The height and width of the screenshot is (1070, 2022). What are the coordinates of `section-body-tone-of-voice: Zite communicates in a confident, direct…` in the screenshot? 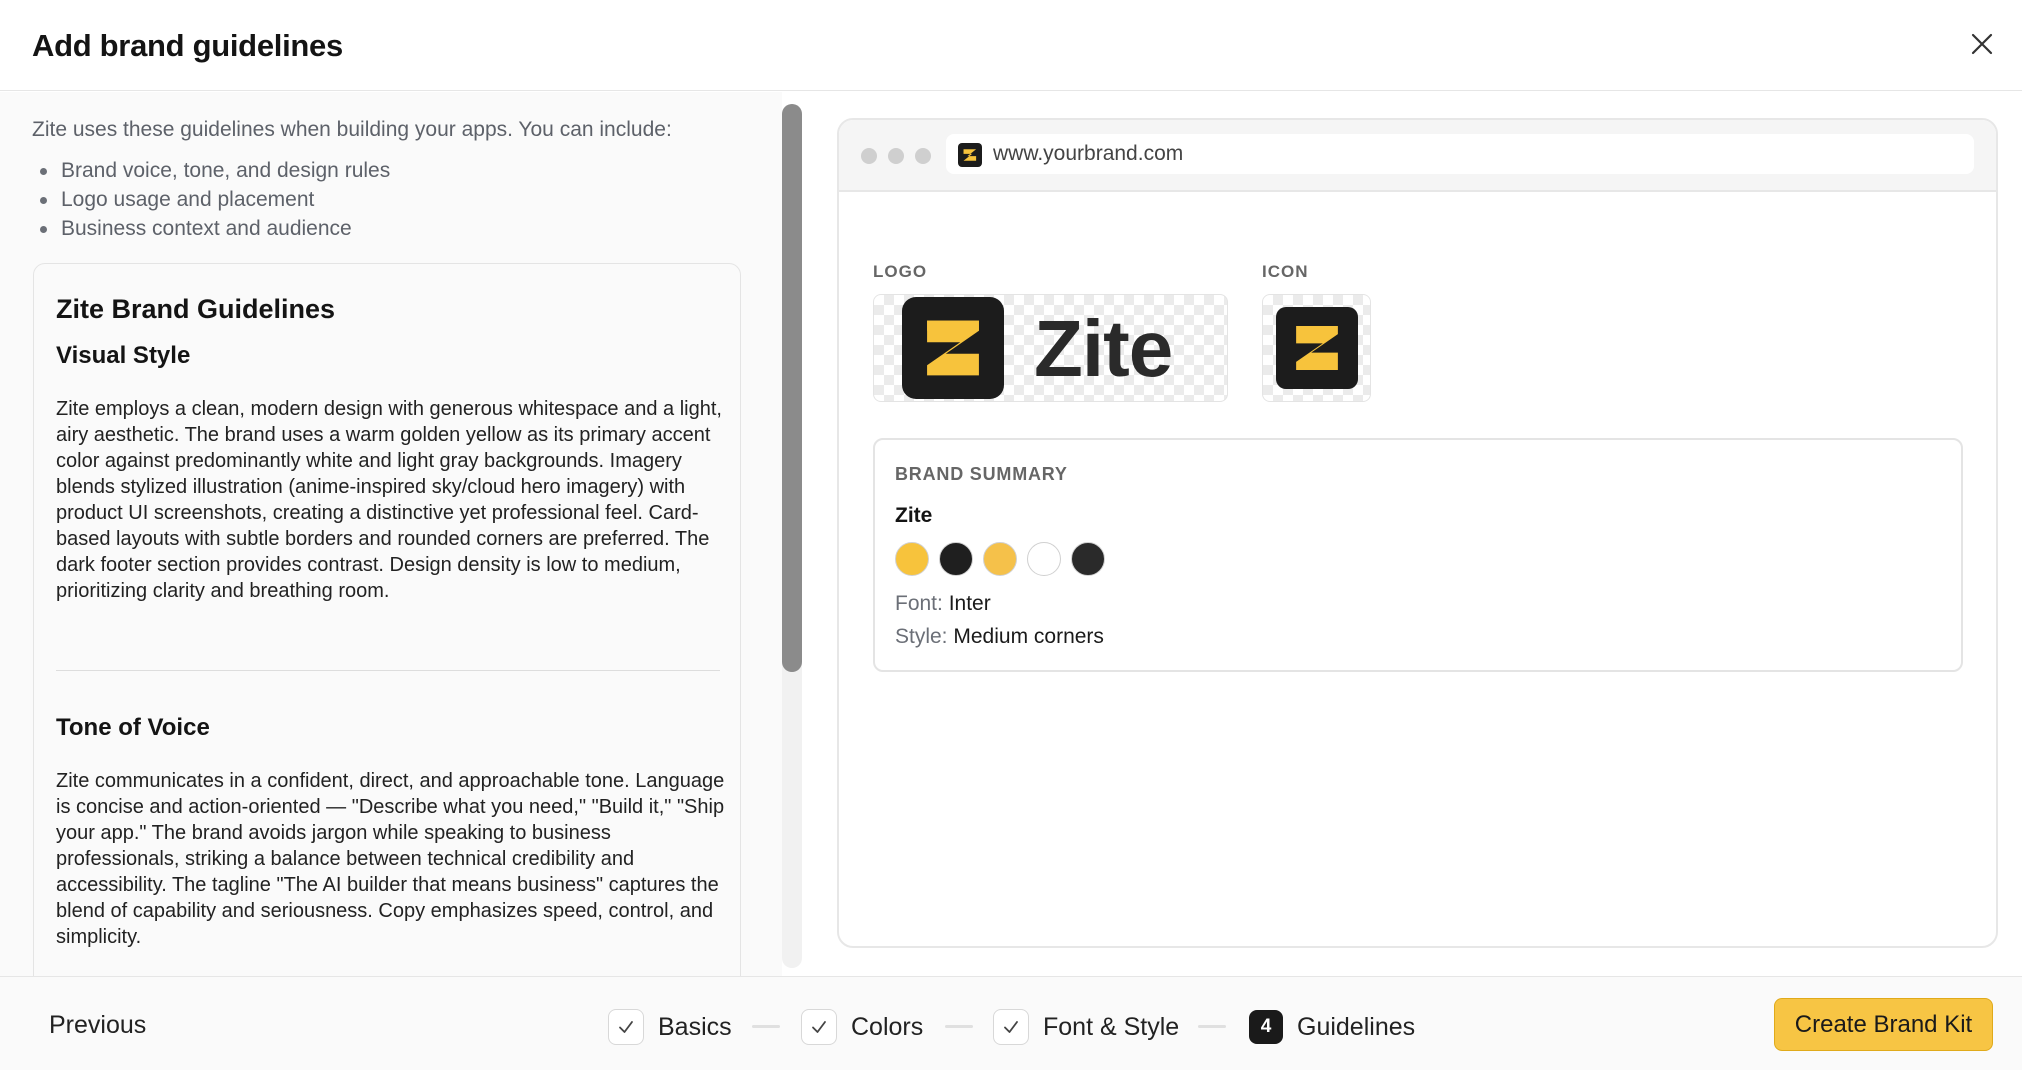 It's located at (390, 859).